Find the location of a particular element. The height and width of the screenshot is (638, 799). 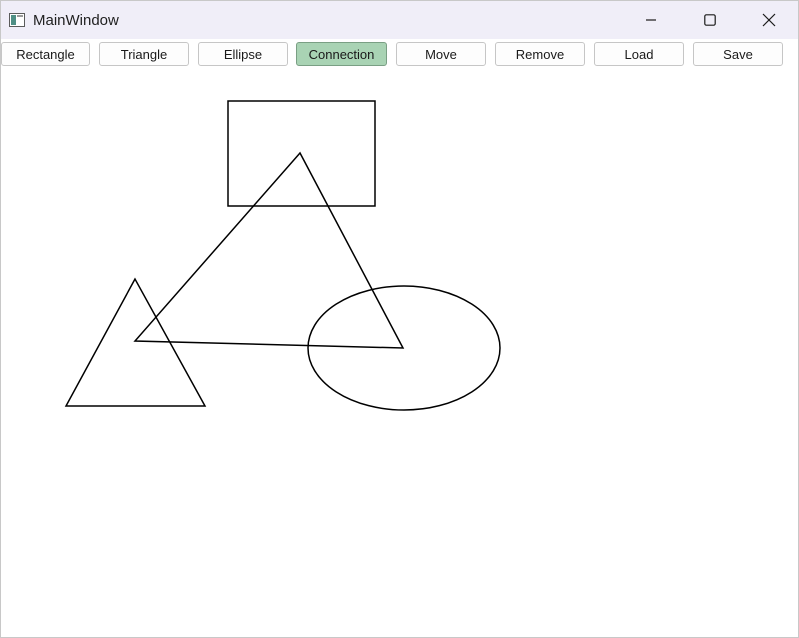

triangle-tool-button: Triangle is located at coordinates (144, 54).